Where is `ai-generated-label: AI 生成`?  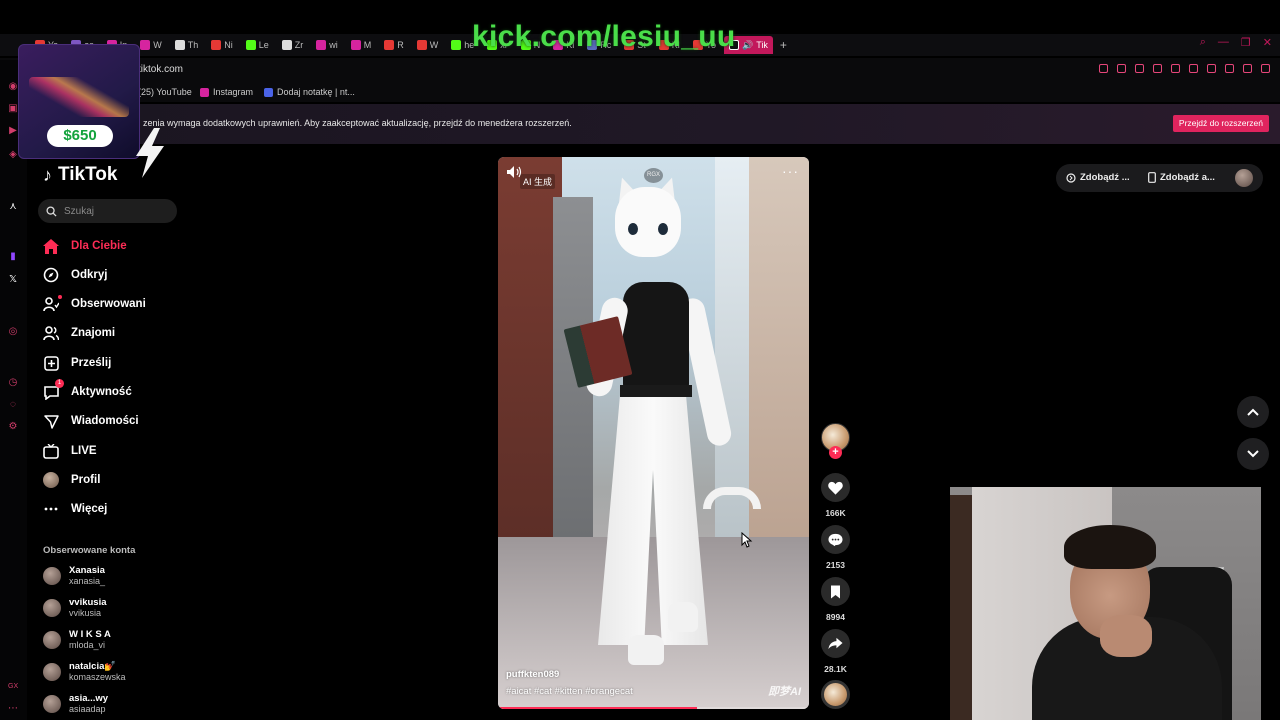
ai-generated-label: AI 生成 is located at coordinates (538, 181).